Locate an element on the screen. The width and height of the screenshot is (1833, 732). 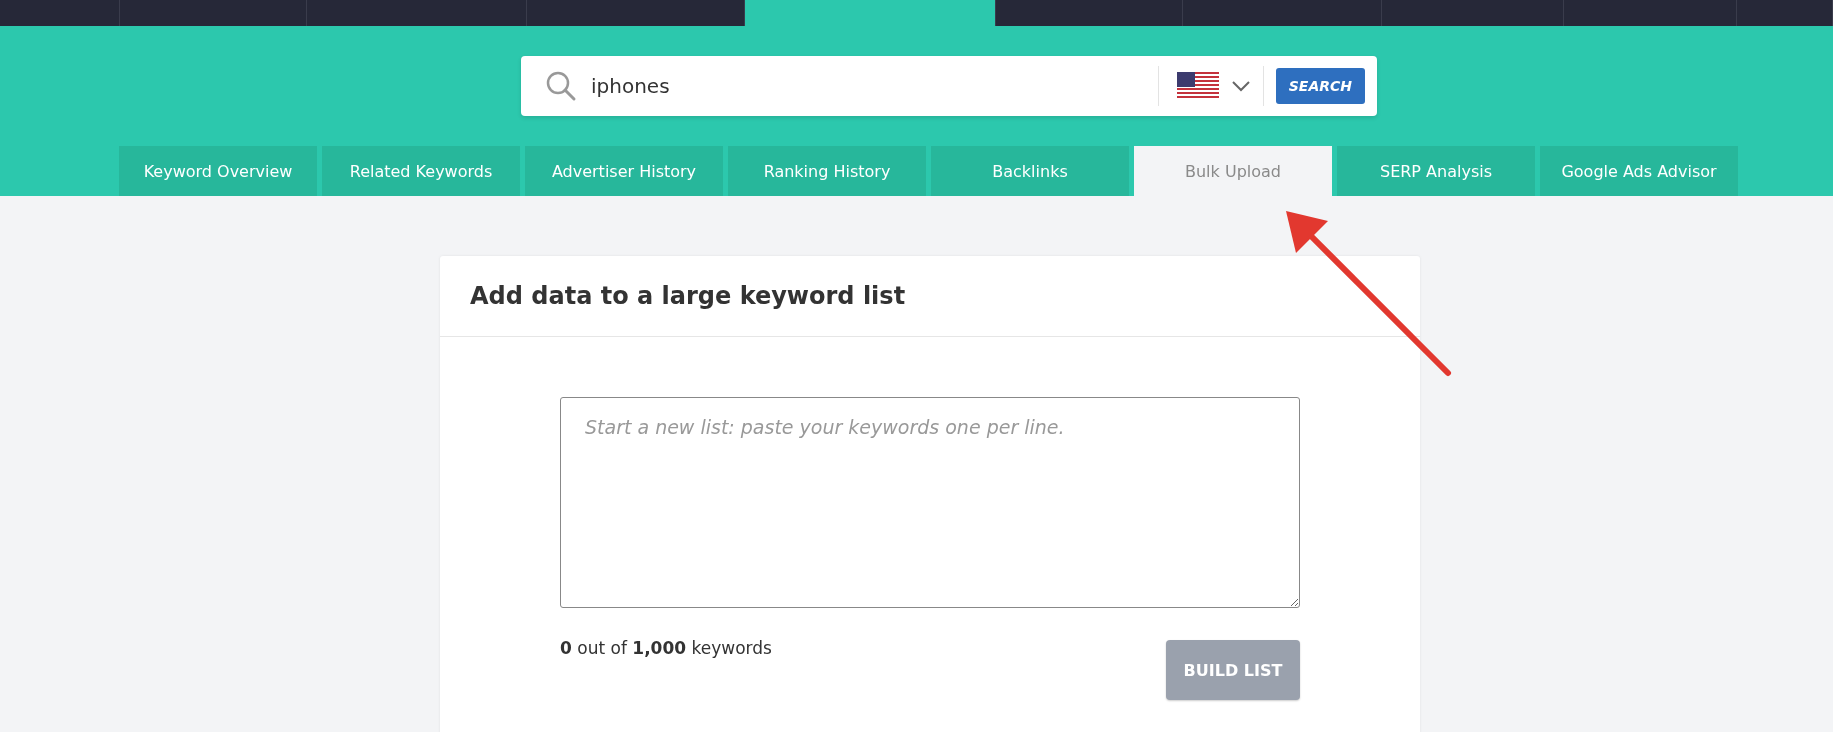
flag-icon is located at coordinates (1197, 86).